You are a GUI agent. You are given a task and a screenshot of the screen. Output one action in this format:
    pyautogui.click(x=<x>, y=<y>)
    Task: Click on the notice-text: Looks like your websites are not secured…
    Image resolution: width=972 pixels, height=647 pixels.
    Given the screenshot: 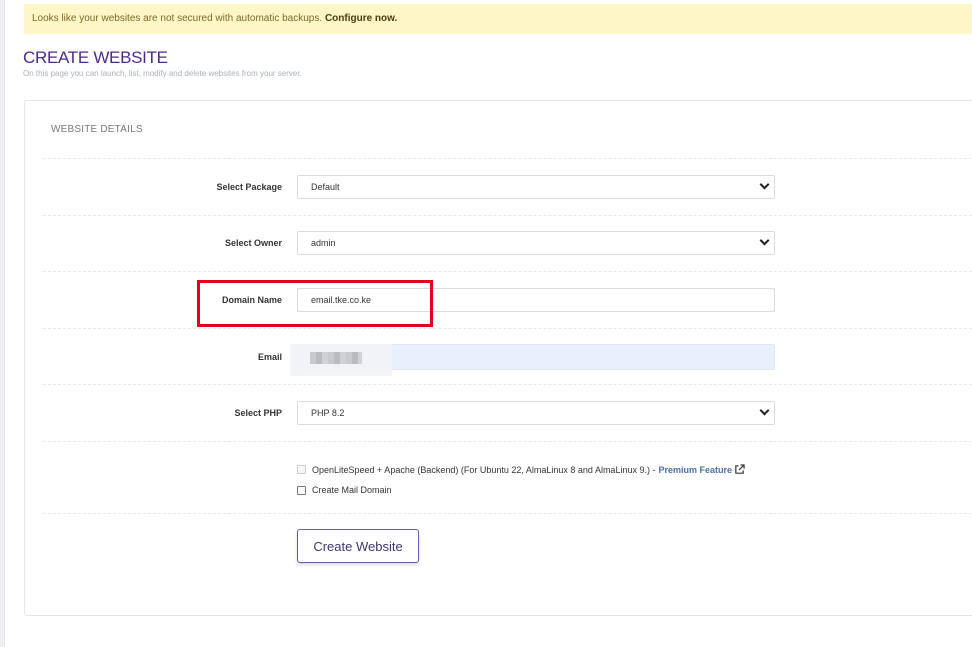 What is the action you would take?
    pyautogui.click(x=178, y=18)
    